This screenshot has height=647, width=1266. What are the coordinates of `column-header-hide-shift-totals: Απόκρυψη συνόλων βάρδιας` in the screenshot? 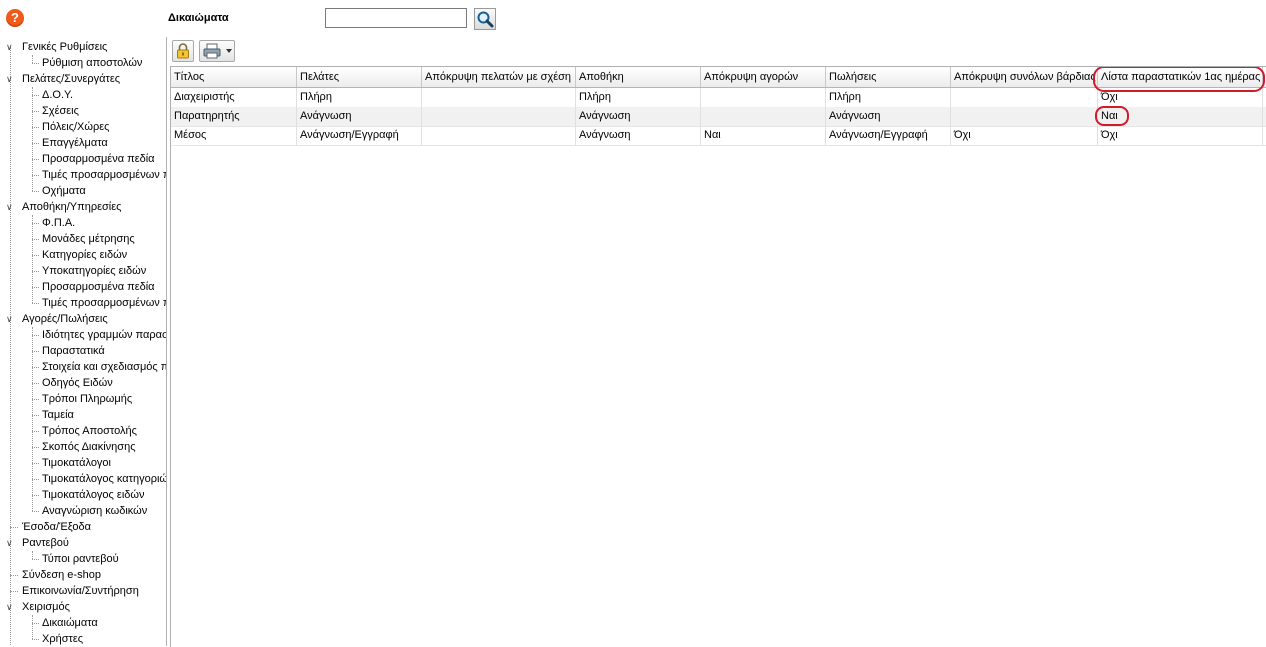 It's located at (1024, 77).